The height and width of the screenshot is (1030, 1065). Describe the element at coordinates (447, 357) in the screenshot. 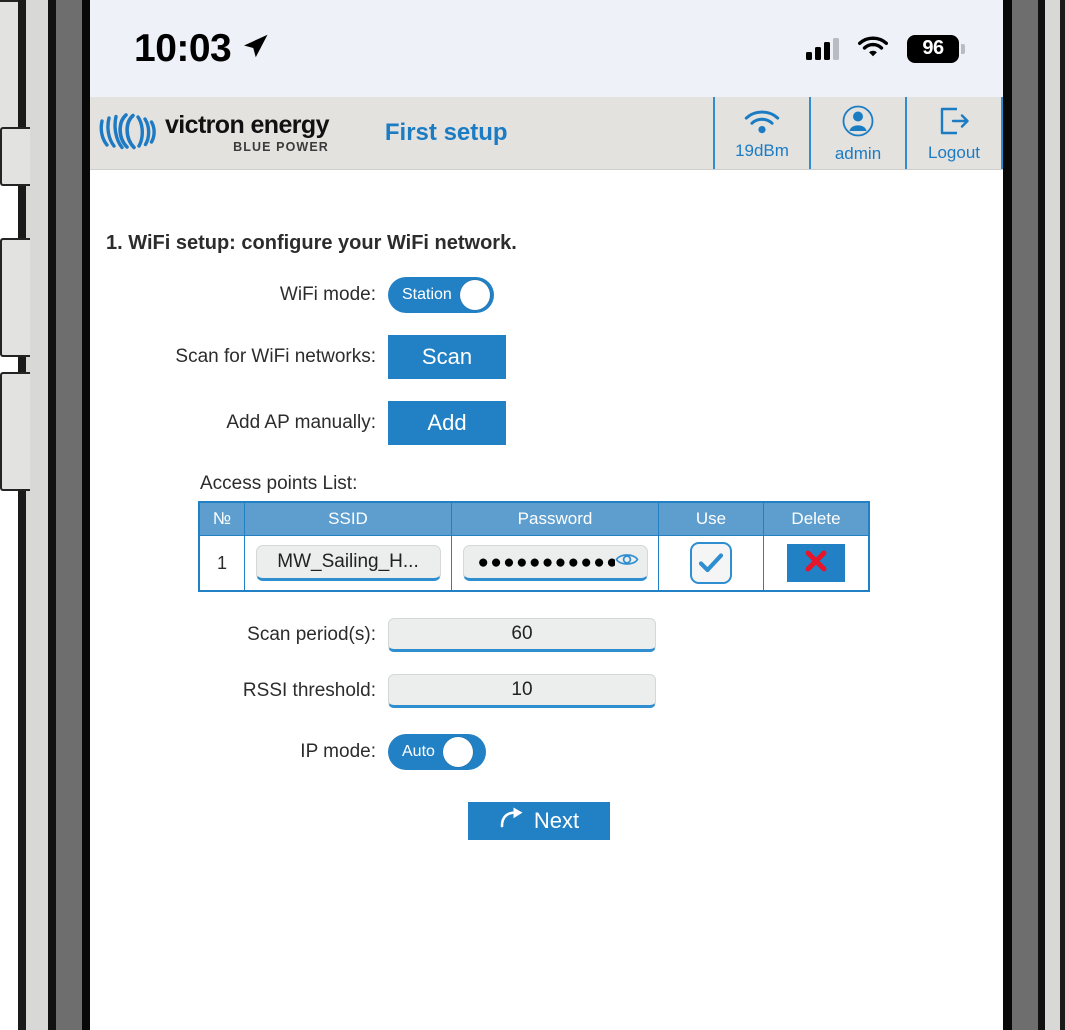

I see `scan-button: Scan` at that location.